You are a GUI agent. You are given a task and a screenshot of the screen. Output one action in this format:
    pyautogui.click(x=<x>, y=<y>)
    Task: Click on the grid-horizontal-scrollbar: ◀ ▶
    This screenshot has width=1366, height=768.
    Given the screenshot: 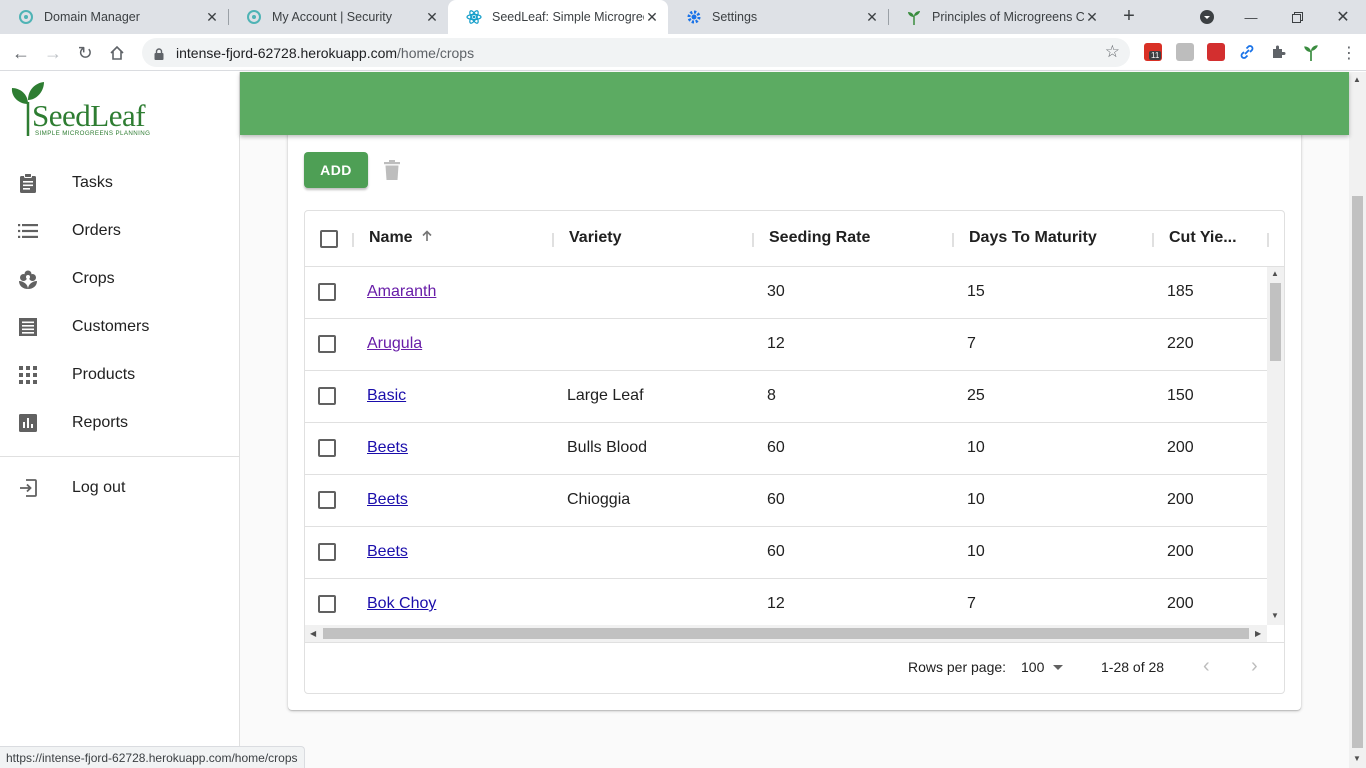 What is the action you would take?
    pyautogui.click(x=786, y=633)
    